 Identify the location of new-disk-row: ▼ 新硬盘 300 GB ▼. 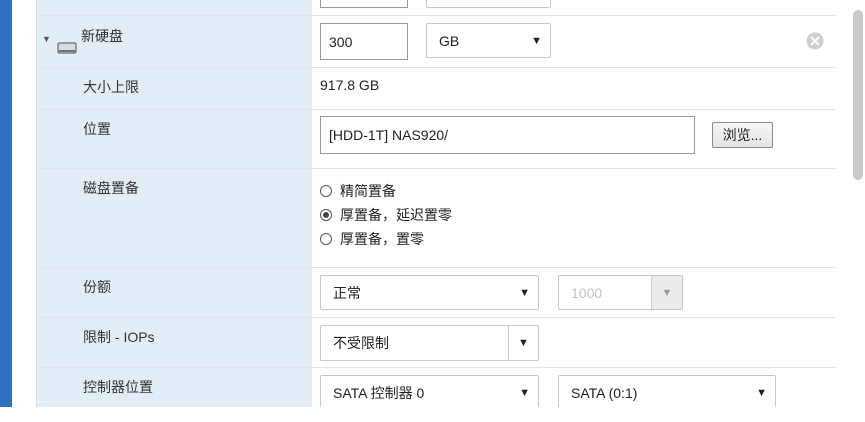
(436, 42).